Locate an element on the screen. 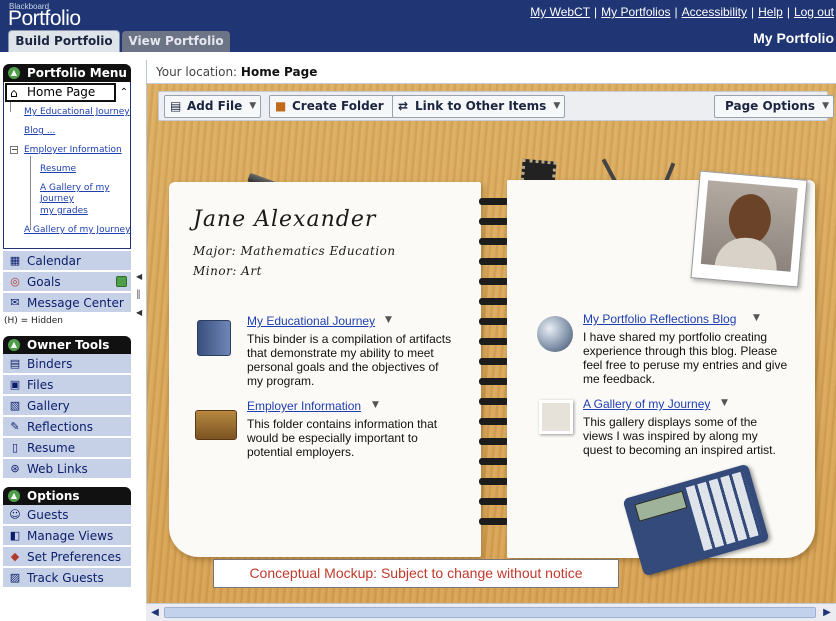 This screenshot has width=836, height=621. nav-goals: ◎ Goals is located at coordinates (67, 282).